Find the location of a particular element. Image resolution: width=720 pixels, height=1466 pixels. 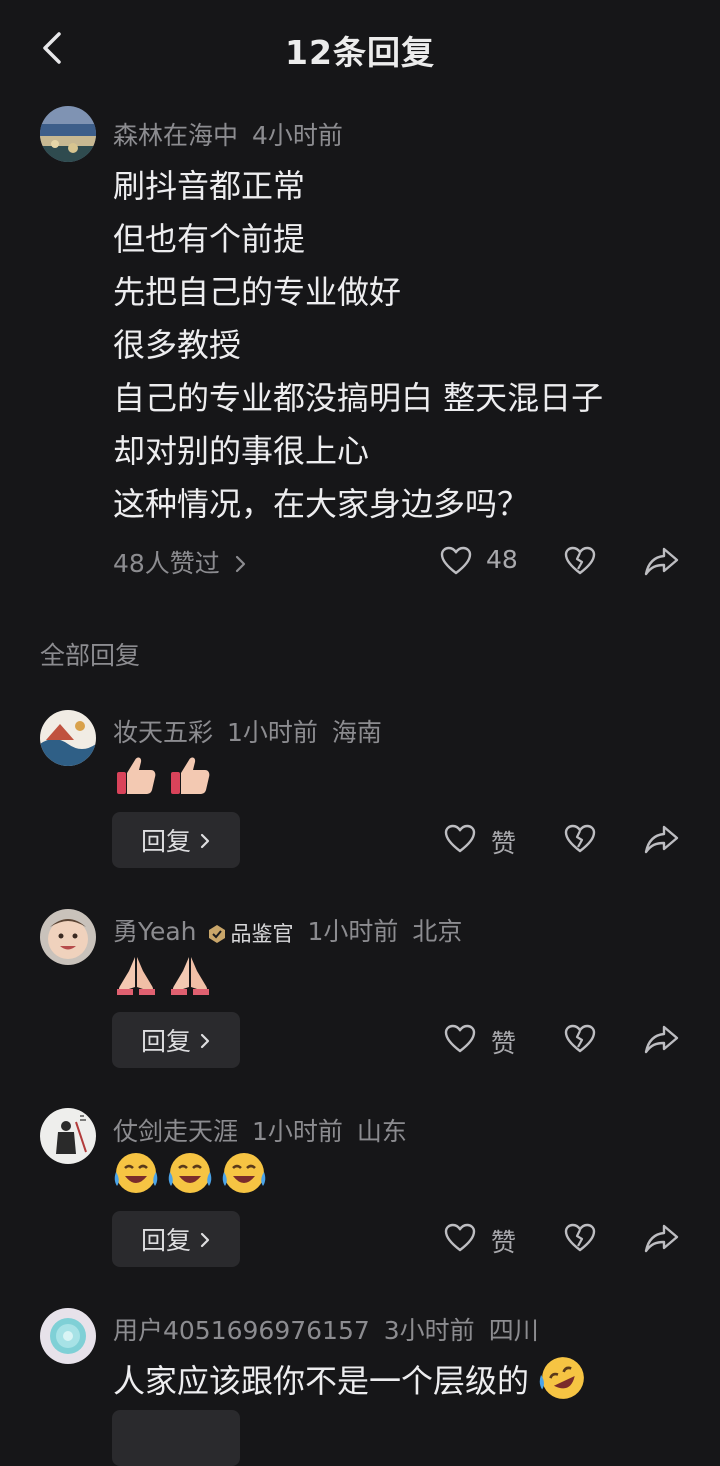

username: 勇Yeah is located at coordinates (155, 931).